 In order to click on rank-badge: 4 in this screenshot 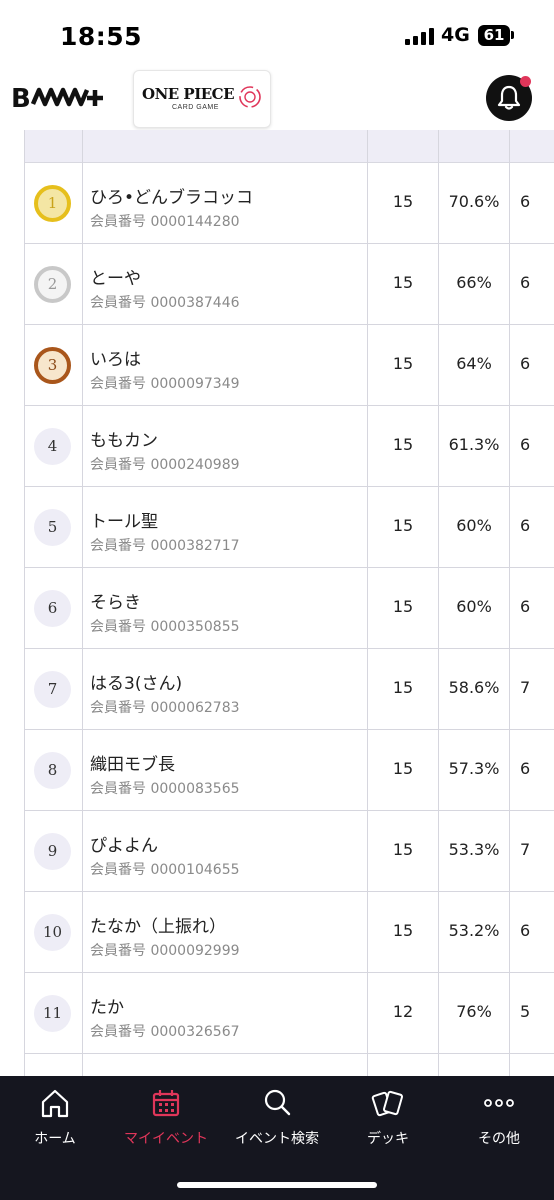, I will do `click(52, 446)`.